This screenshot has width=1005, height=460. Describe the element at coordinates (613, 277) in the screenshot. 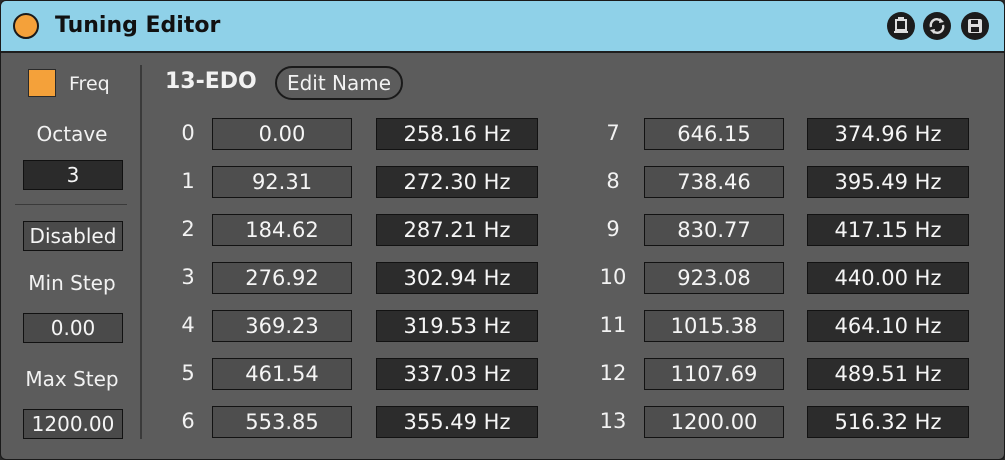

I see `step-index-label: 10` at that location.